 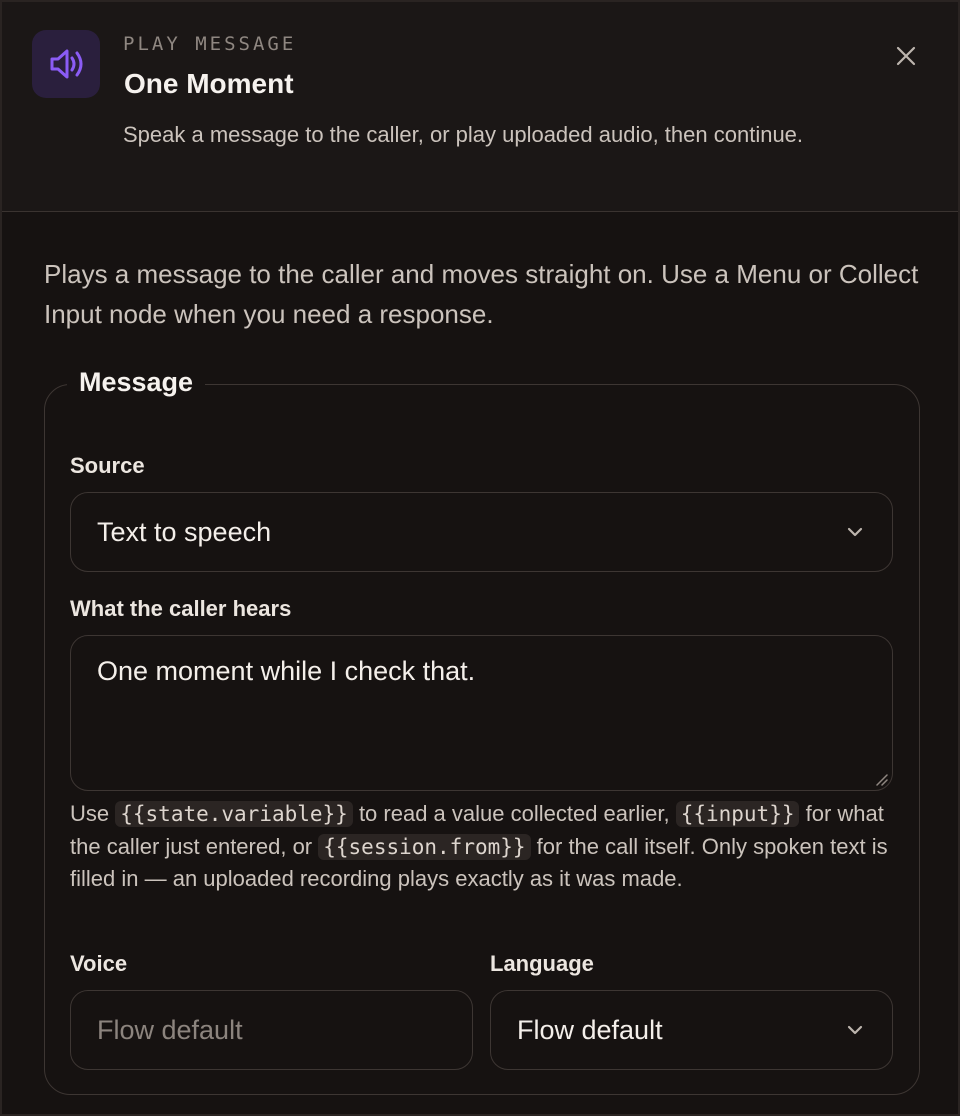 What do you see at coordinates (881, 779) in the screenshot?
I see `resize-handle-icon` at bounding box center [881, 779].